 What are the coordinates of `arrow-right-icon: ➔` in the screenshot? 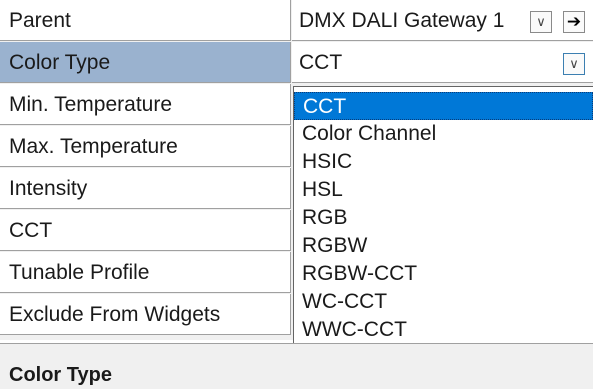 It's located at (574, 21).